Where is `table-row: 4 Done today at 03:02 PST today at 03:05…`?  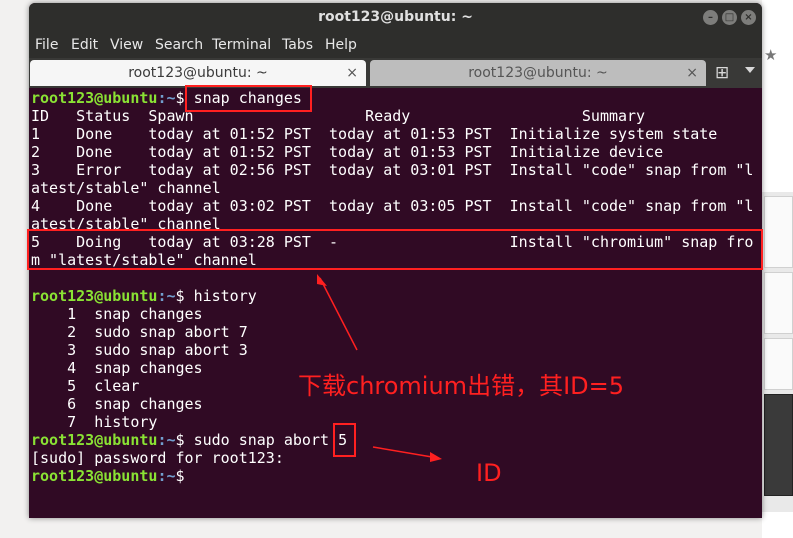 table-row: 4 Done today at 03:02 PST today at 03:05… is located at coordinates (392, 206).